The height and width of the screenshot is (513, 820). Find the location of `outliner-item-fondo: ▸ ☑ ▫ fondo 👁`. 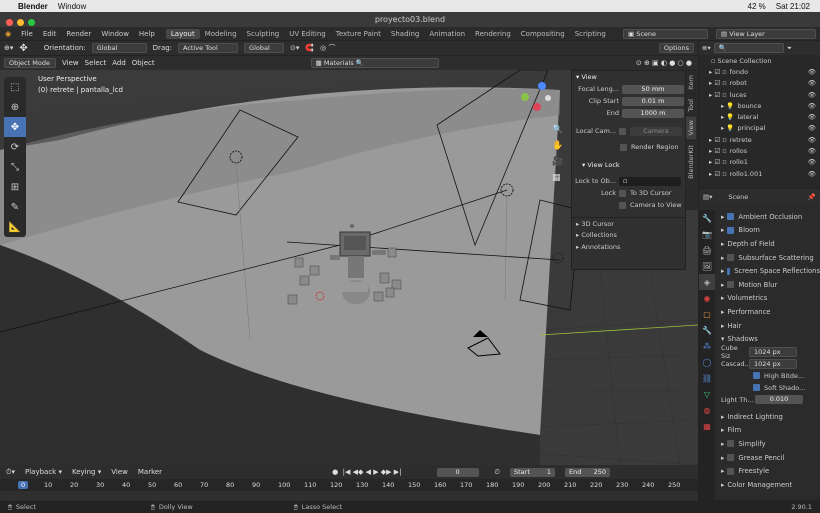

outliner-item-fondo: ▸ ☑ ▫ fondo 👁 is located at coordinates (759, 71).